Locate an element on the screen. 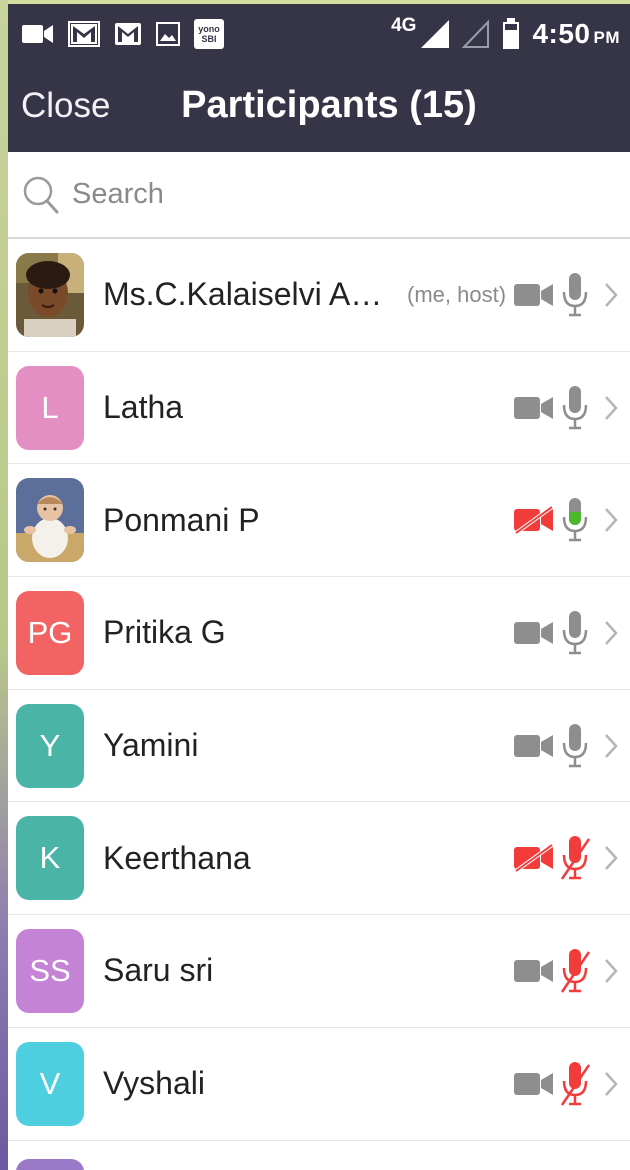  participant-name: Keerthana is located at coordinates (177, 857).